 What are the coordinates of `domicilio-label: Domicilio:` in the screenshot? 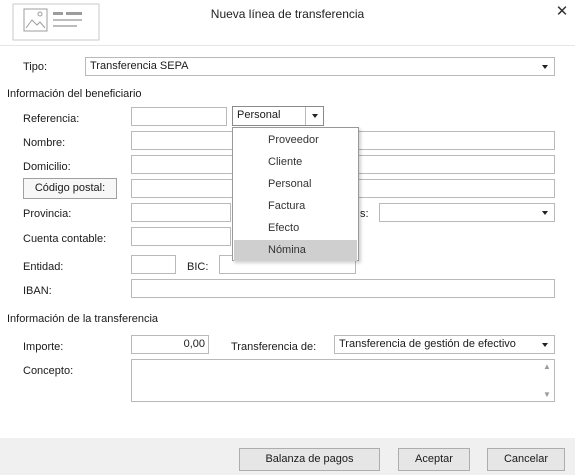 It's located at (47, 167).